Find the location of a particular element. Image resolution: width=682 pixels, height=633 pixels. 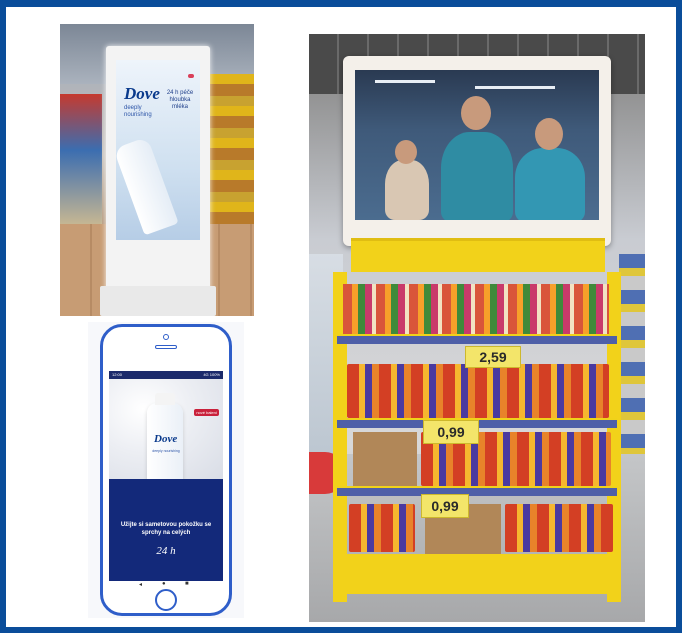

video-screen is located at coordinates (477, 145).